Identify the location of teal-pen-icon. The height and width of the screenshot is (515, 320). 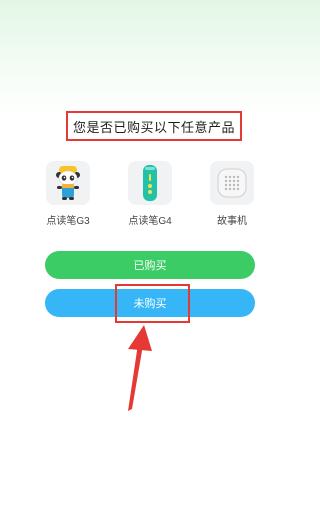
(150, 183).